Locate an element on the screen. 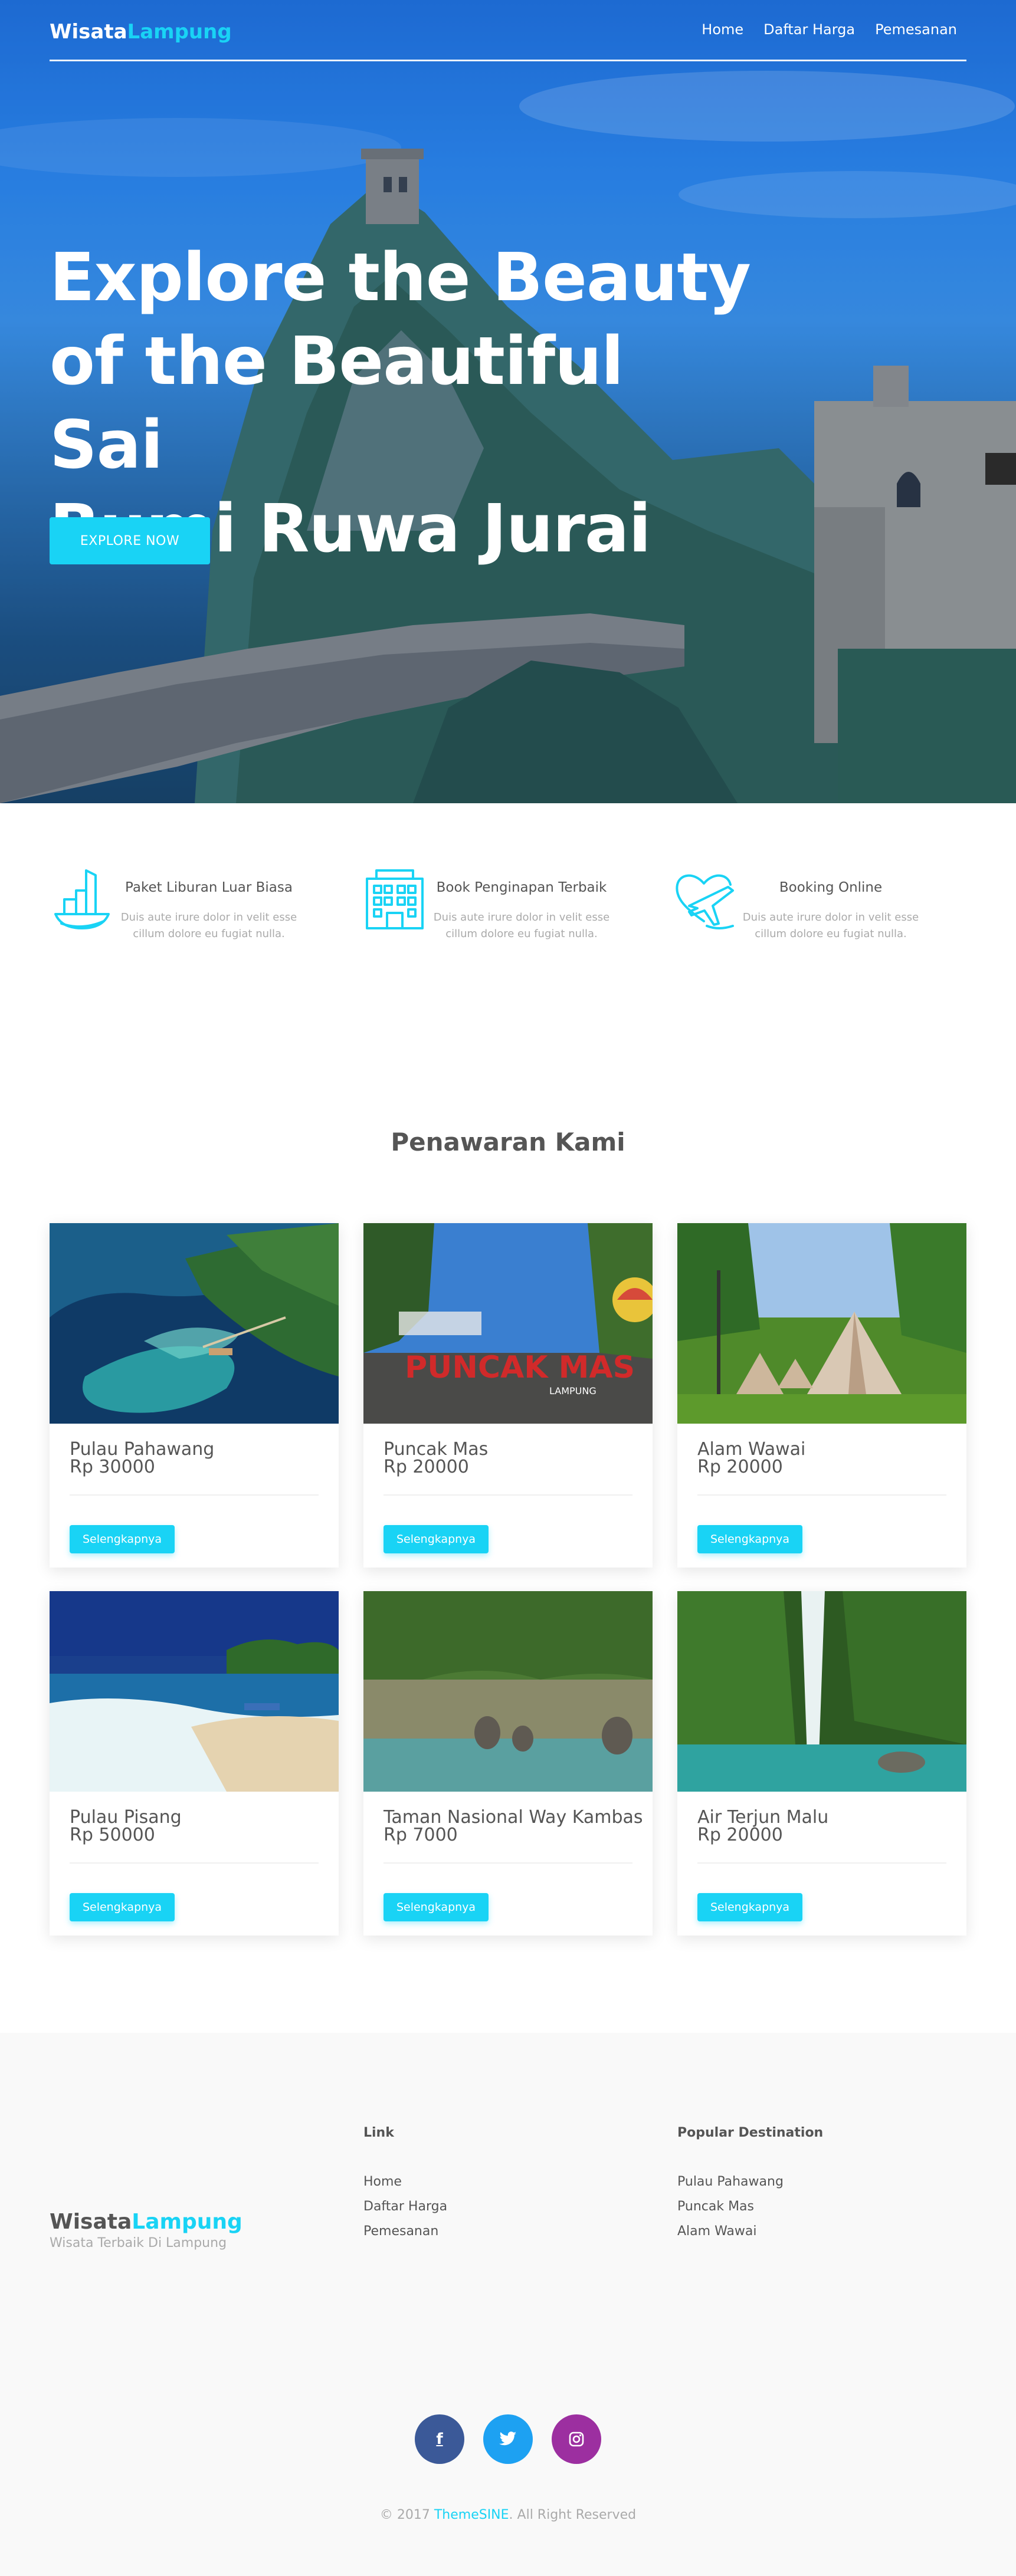 This screenshot has height=2576, width=1016. feature-title: Paket Liburan Luar Biasa is located at coordinates (209, 887).